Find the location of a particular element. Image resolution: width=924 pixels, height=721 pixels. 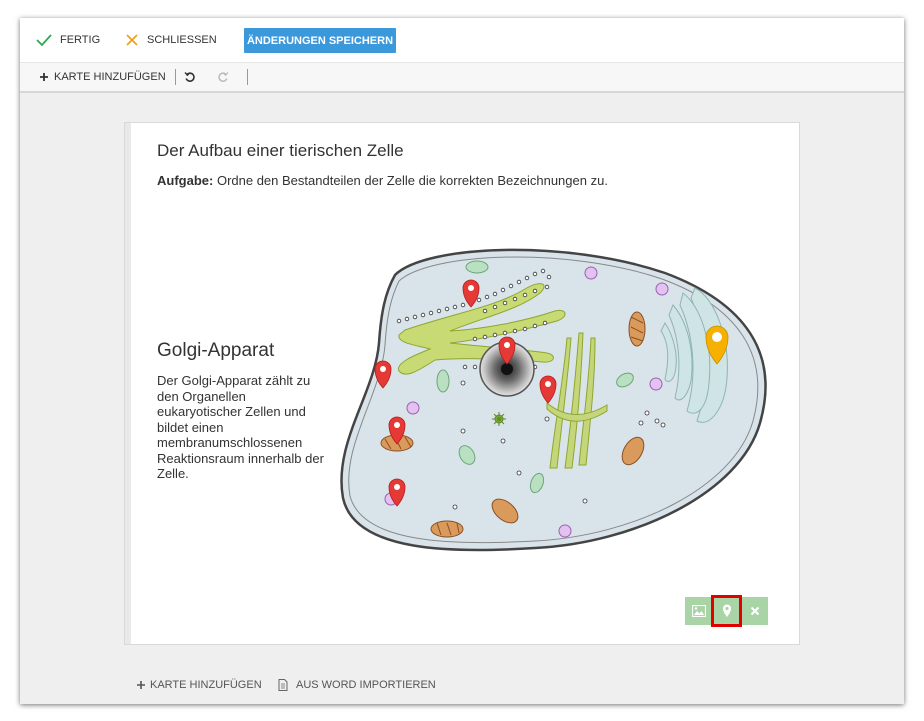

import-word-label: AUS WORD IMPORTIEREN is located at coordinates (366, 685).